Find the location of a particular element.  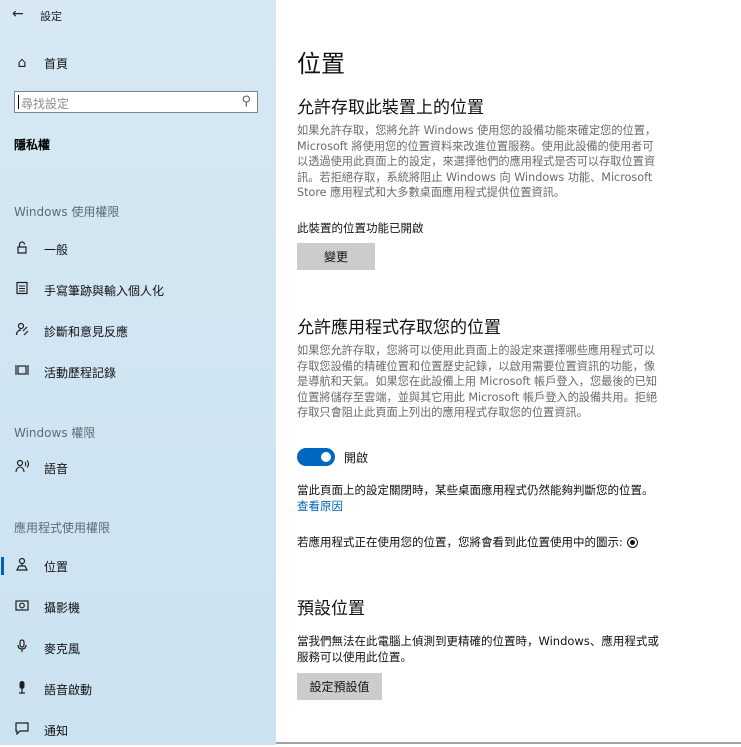

category-title: 隱私權 is located at coordinates (32, 145).